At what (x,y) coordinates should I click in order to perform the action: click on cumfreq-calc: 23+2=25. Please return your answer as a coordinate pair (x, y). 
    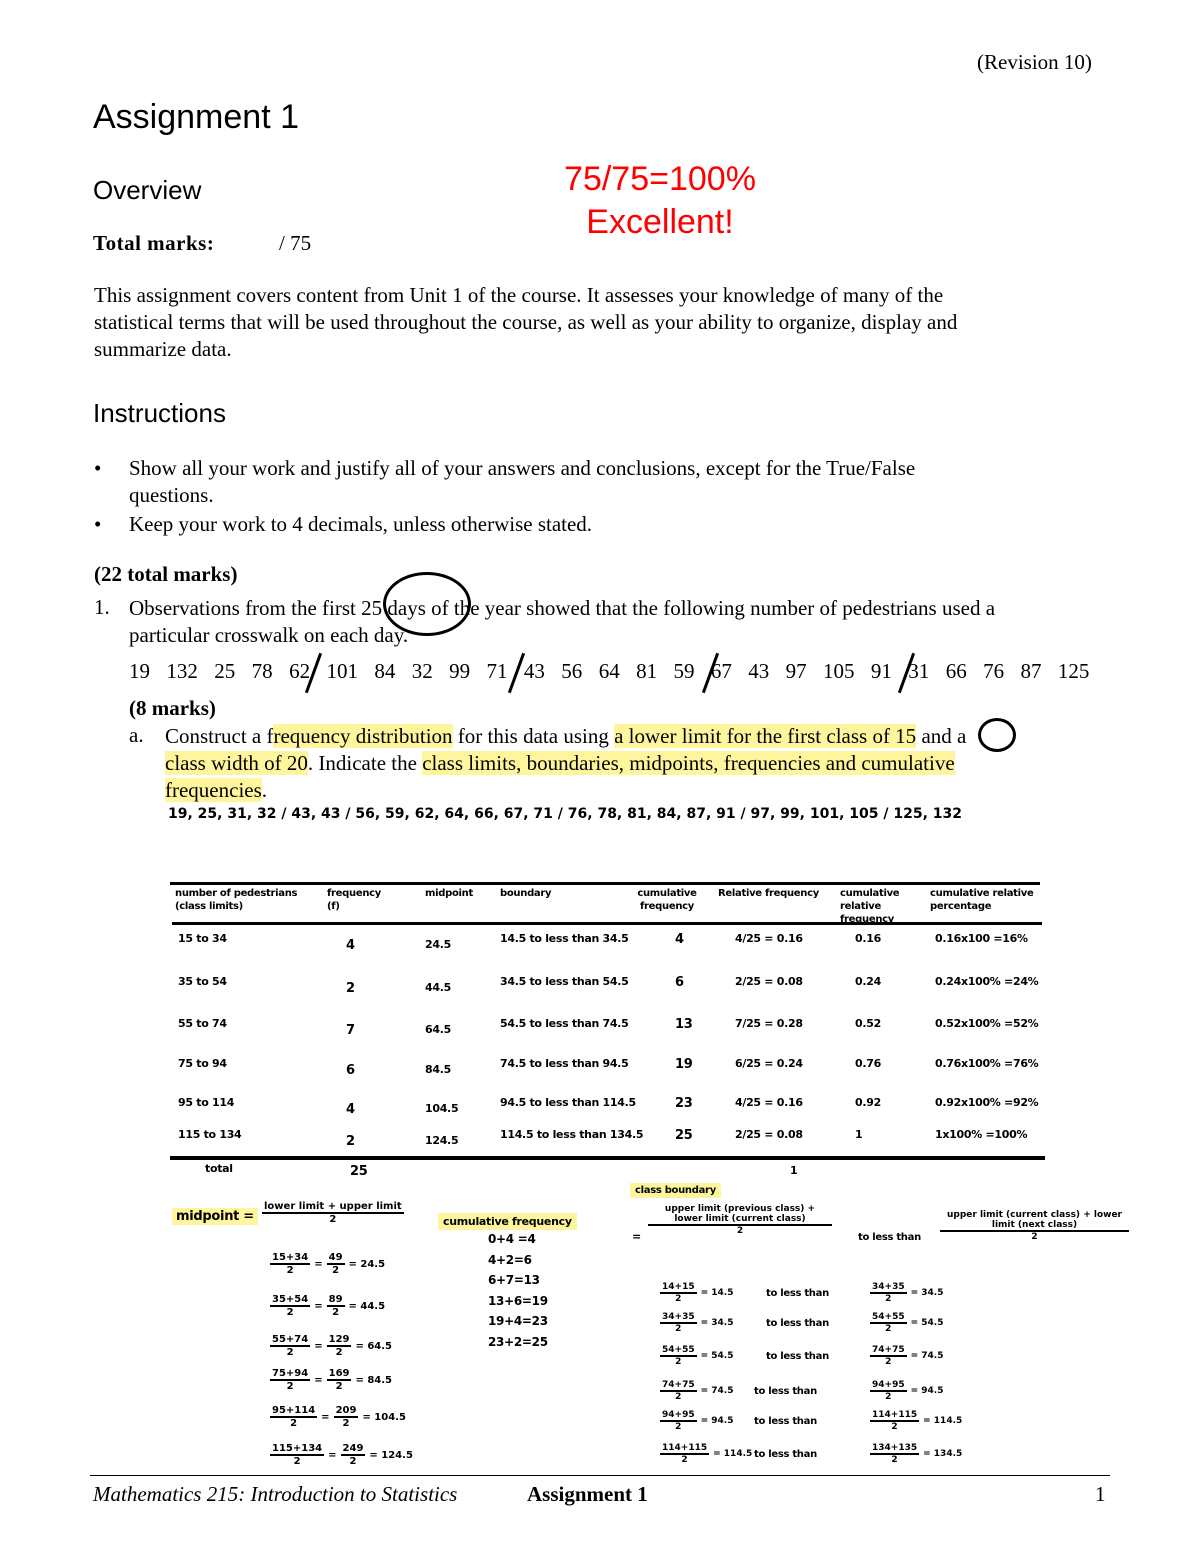
    Looking at the image, I should click on (518, 1341).